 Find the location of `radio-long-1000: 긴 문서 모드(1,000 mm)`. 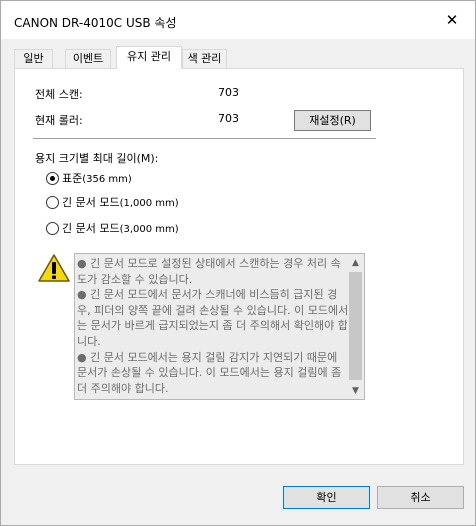

radio-long-1000: 긴 문서 모드(1,000 mm) is located at coordinates (112, 202).